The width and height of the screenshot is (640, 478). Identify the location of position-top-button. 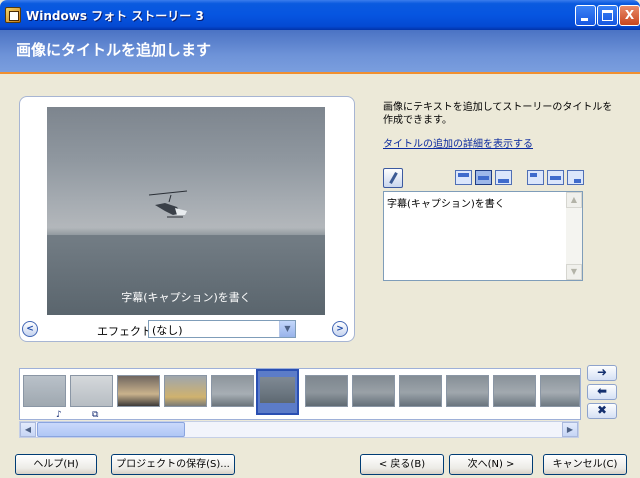
(463, 177).